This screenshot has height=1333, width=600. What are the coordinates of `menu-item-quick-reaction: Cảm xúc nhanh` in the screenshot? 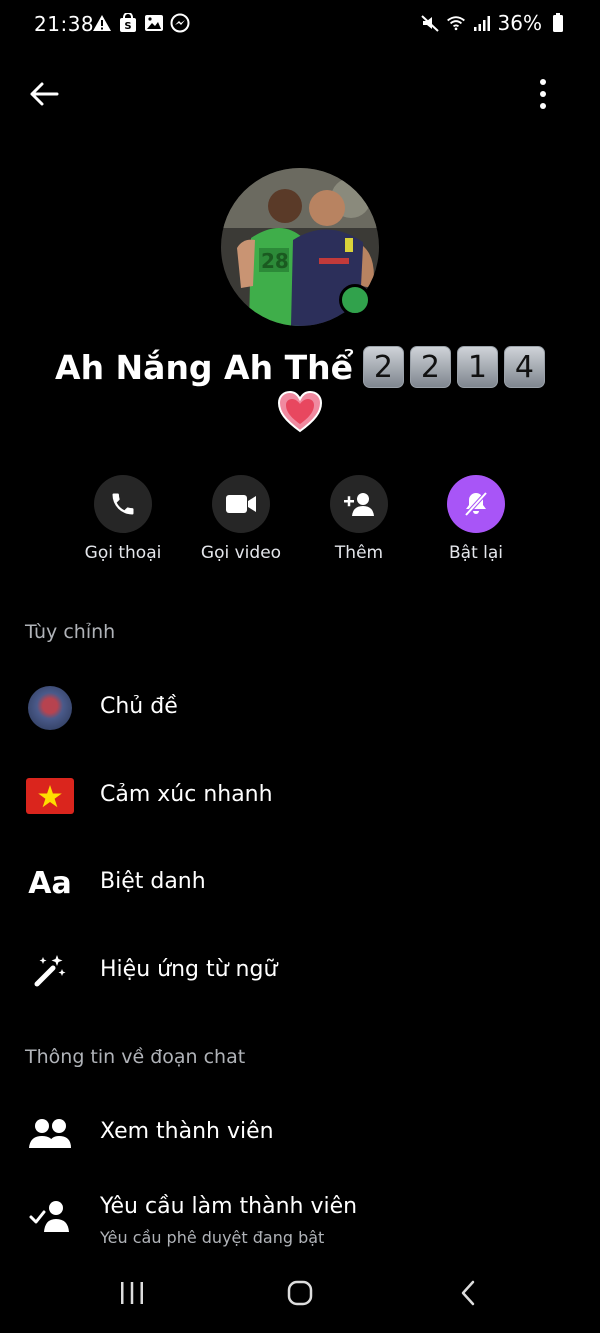 It's located at (300, 796).